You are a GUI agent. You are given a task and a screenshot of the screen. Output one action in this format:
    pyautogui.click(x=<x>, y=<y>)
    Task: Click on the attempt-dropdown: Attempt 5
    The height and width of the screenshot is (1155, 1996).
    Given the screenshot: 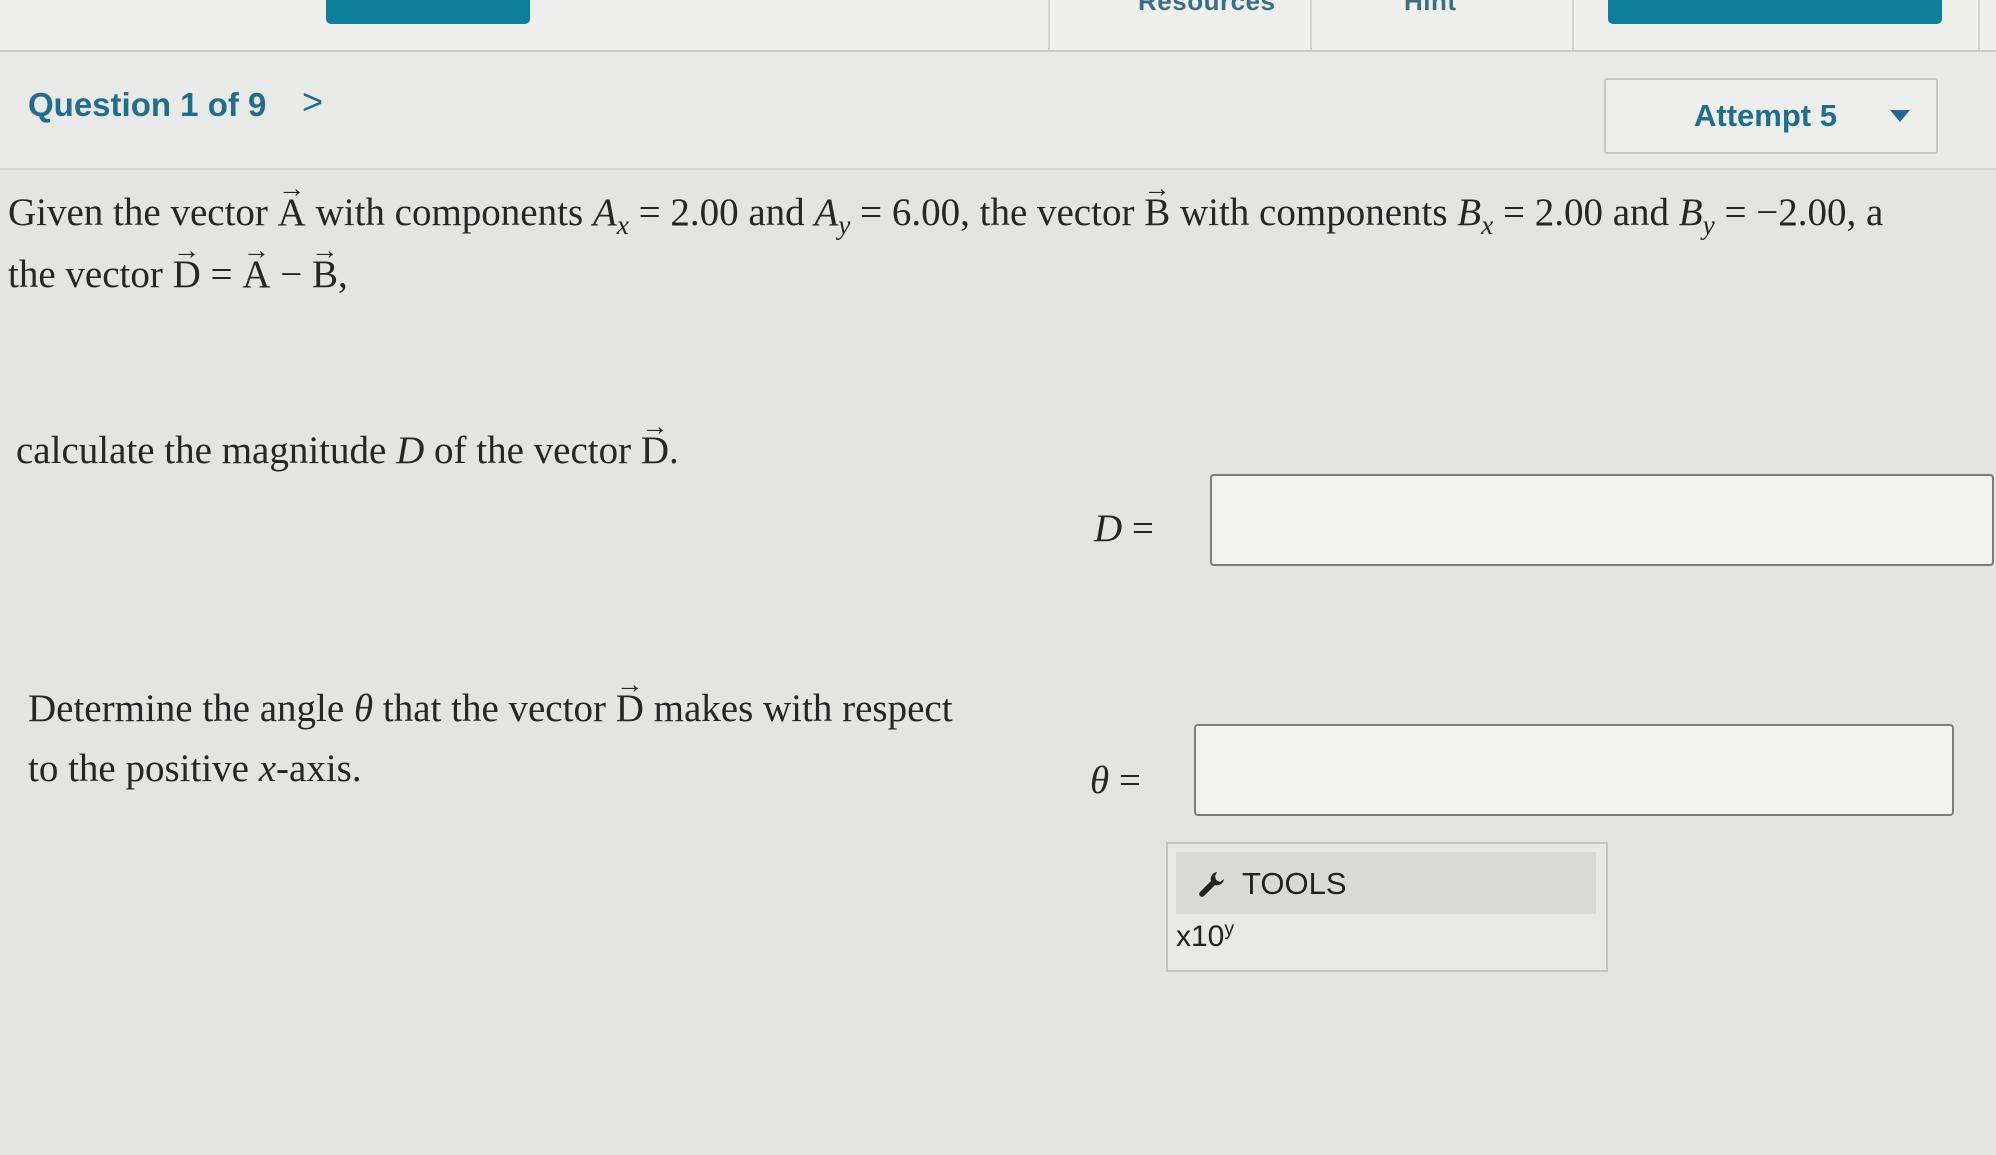 What is the action you would take?
    pyautogui.click(x=1771, y=116)
    